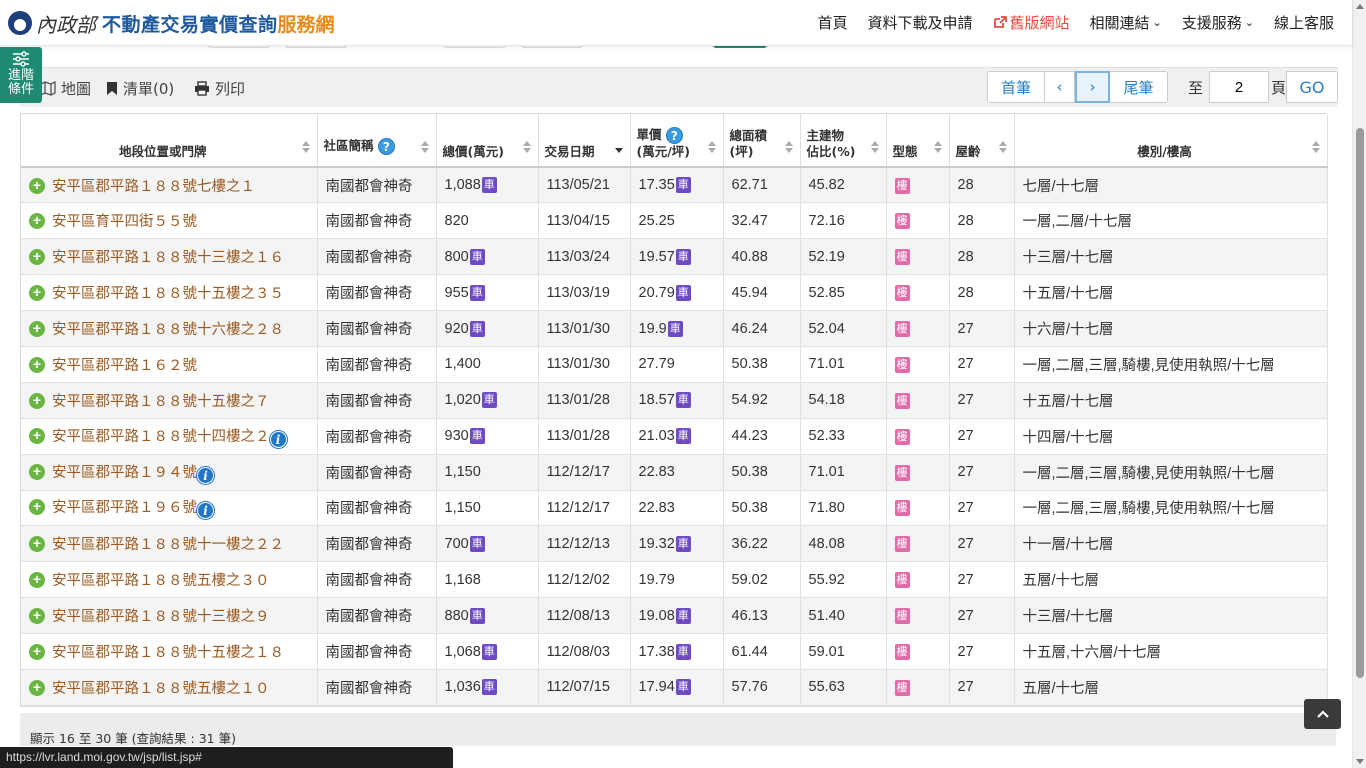  I want to click on cell-unit-price: 17.94 車, so click(677, 687).